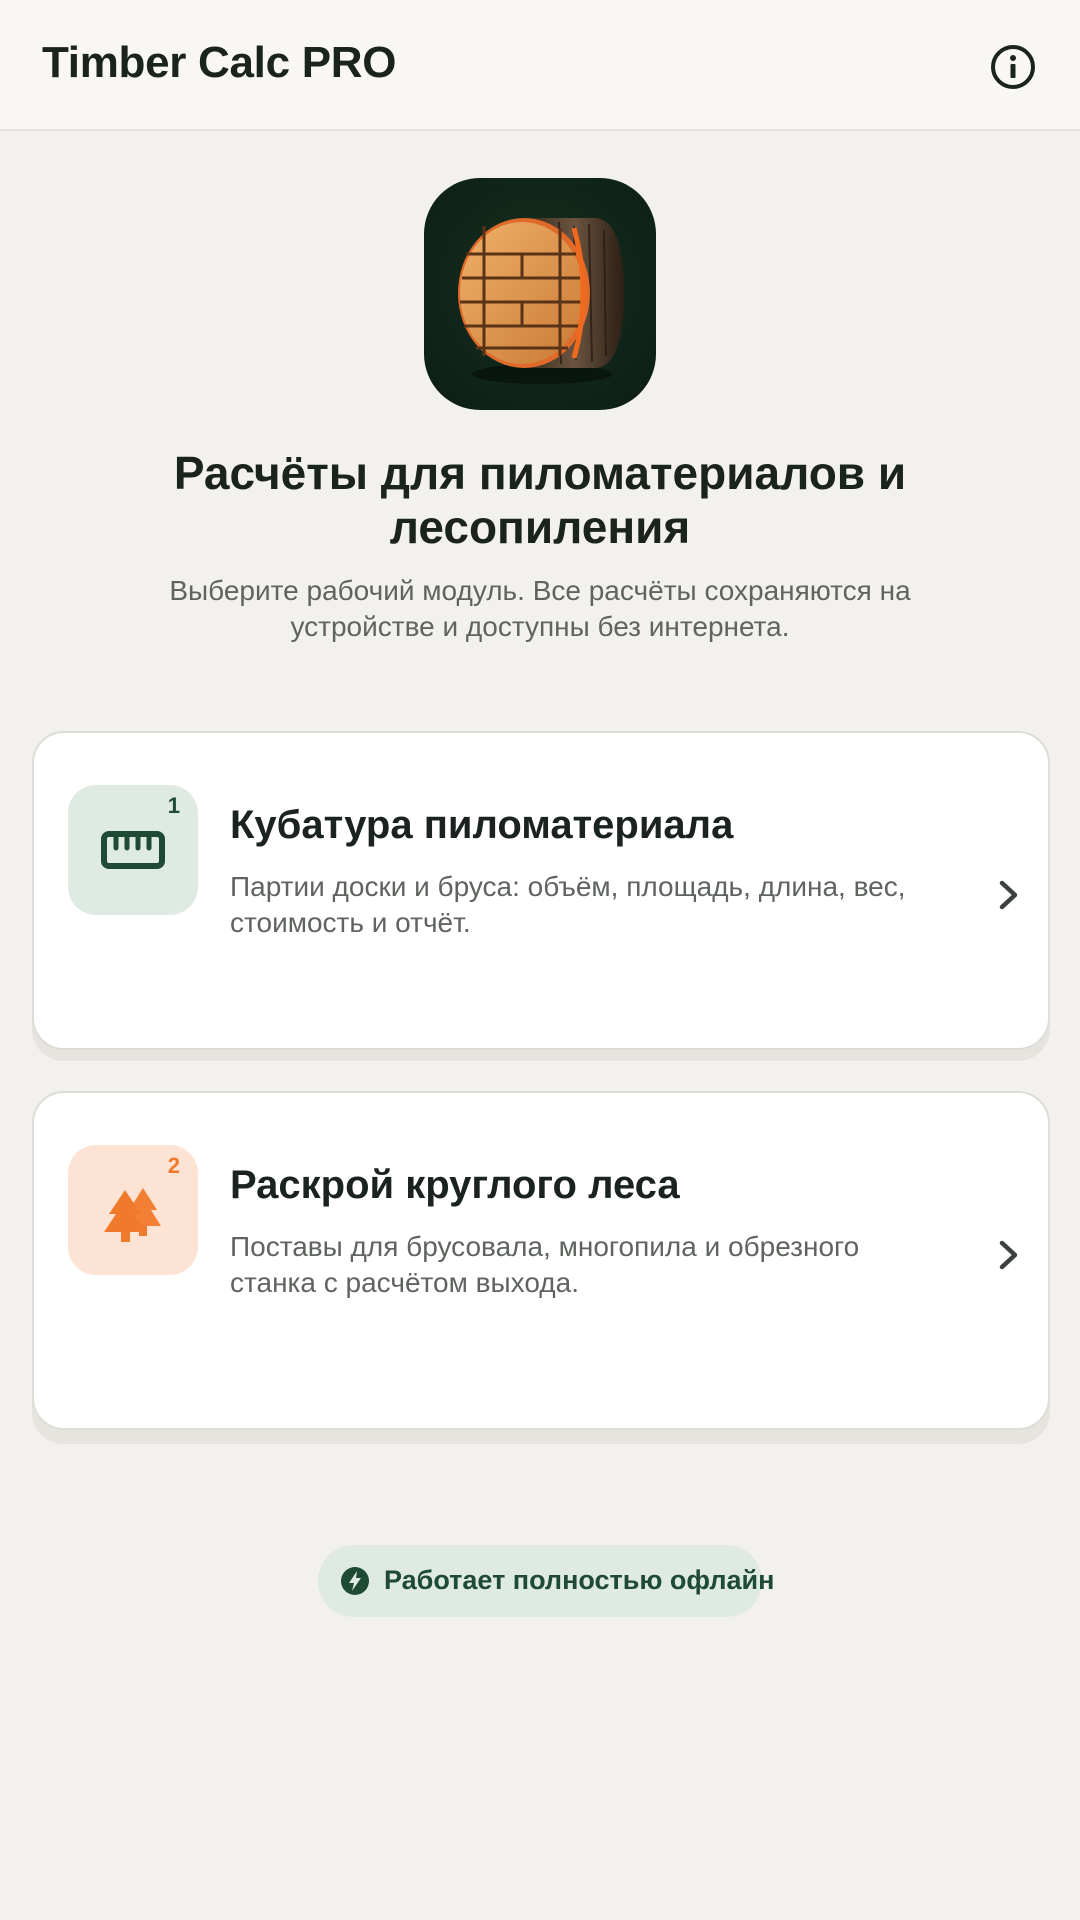  Describe the element at coordinates (219, 62) in the screenshot. I see `app-title: Timber Calc PRO` at that location.